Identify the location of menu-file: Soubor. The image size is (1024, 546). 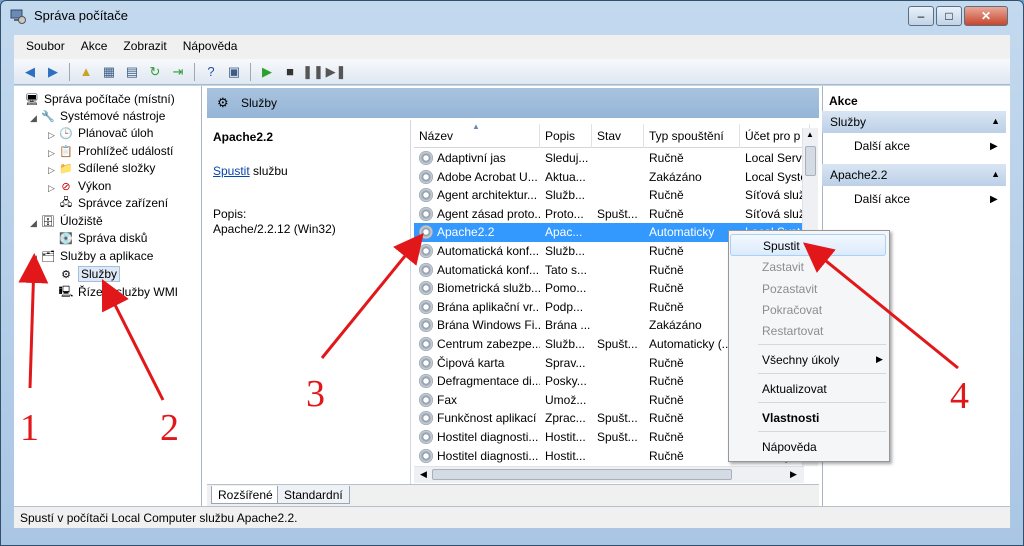
(45, 47).